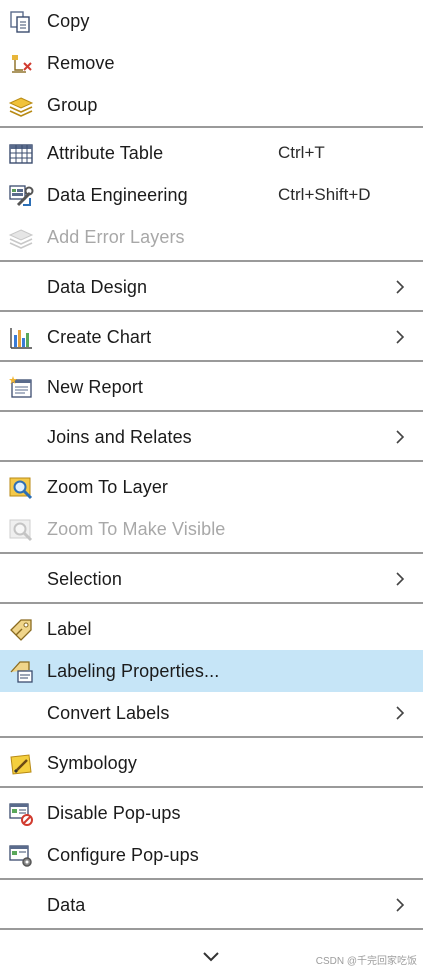  I want to click on error-layers-icon, so click(21, 238).